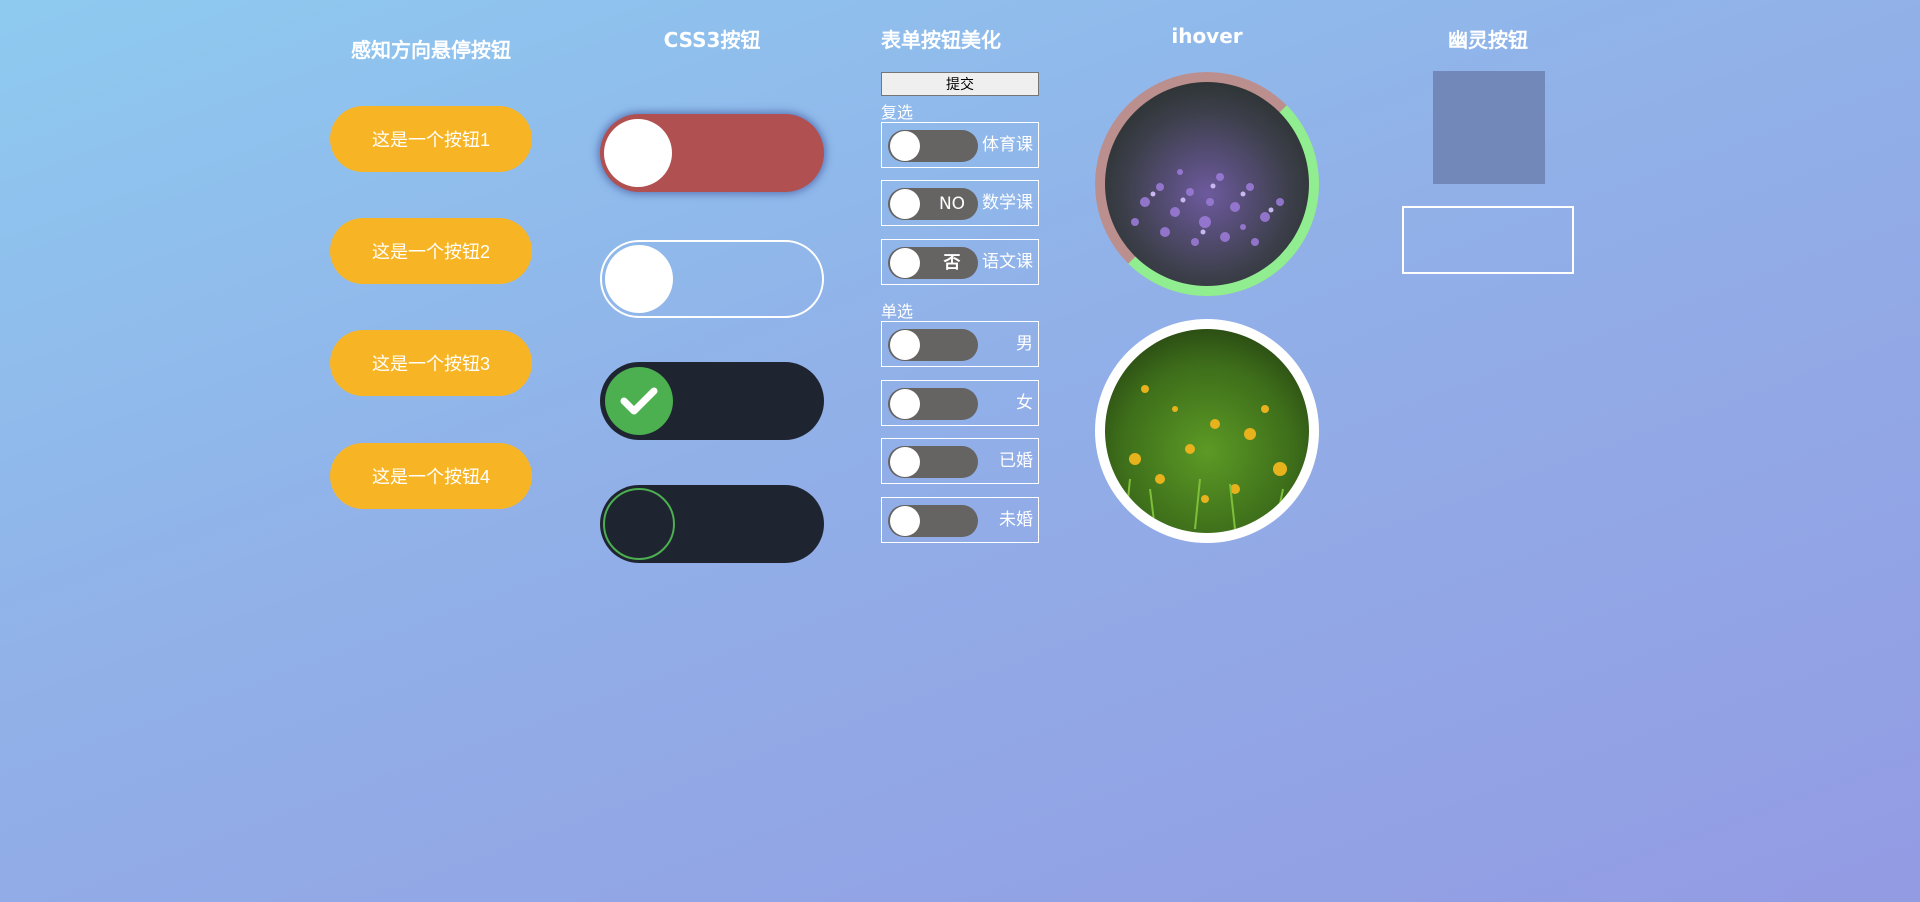 This screenshot has height=902, width=1920. Describe the element at coordinates (1489, 127) in the screenshot. I see `ghost-square` at that location.